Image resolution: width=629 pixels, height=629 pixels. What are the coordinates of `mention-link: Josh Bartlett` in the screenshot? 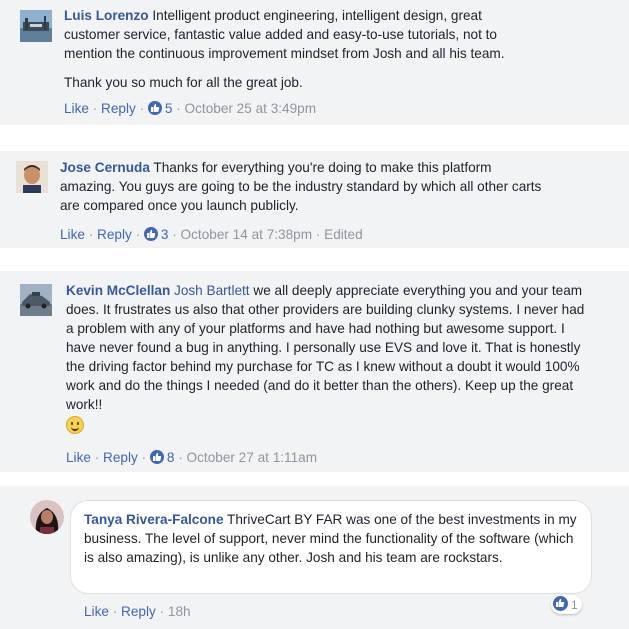 It's located at (212, 290).